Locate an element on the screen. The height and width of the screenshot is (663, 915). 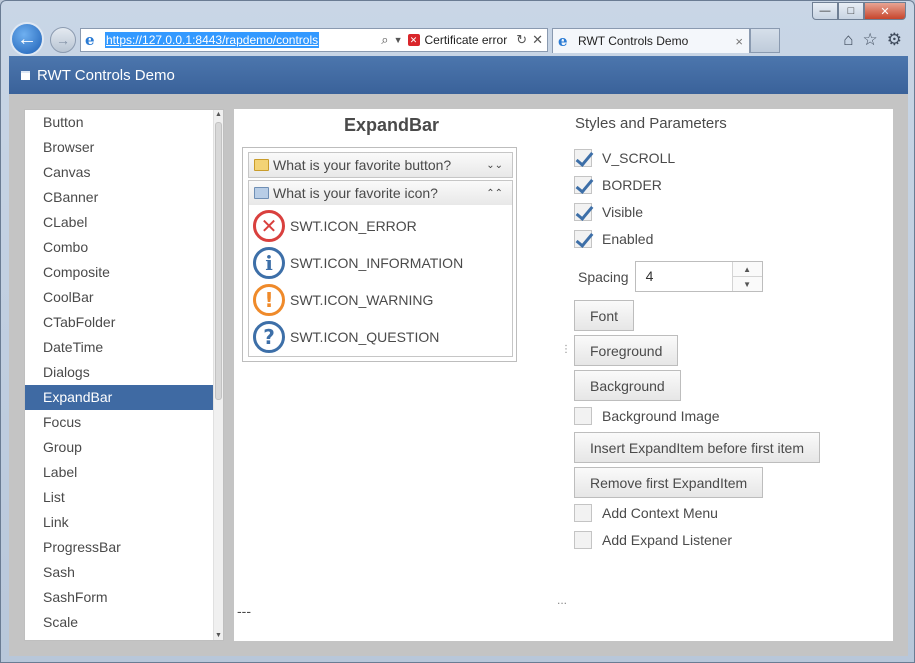
expanditem-header: What is your favorite icon? ⌃⌃ is located at coordinates (380, 193).